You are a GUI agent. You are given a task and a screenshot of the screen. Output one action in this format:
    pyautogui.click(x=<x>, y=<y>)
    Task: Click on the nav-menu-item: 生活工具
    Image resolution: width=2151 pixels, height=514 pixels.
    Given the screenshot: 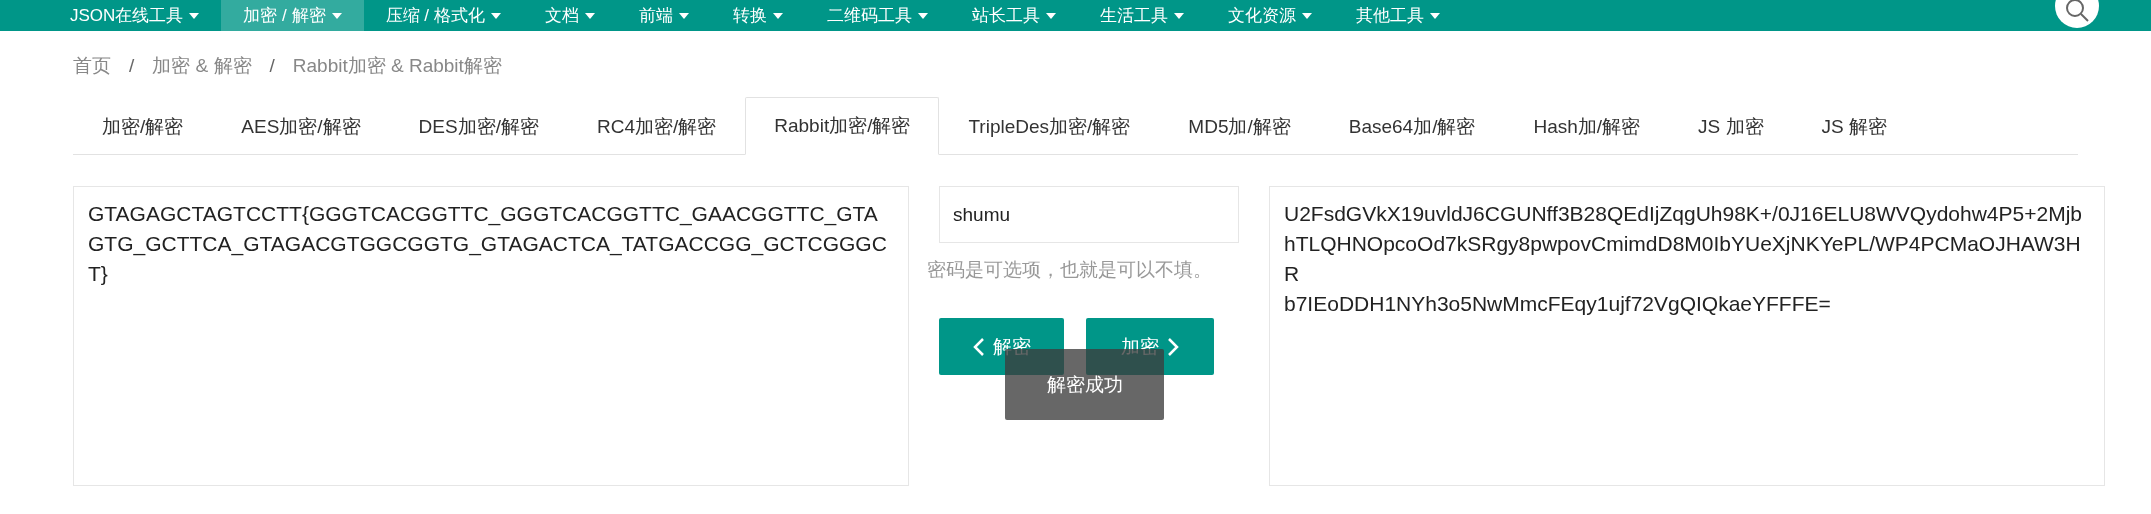 What is the action you would take?
    pyautogui.click(x=1141, y=15)
    